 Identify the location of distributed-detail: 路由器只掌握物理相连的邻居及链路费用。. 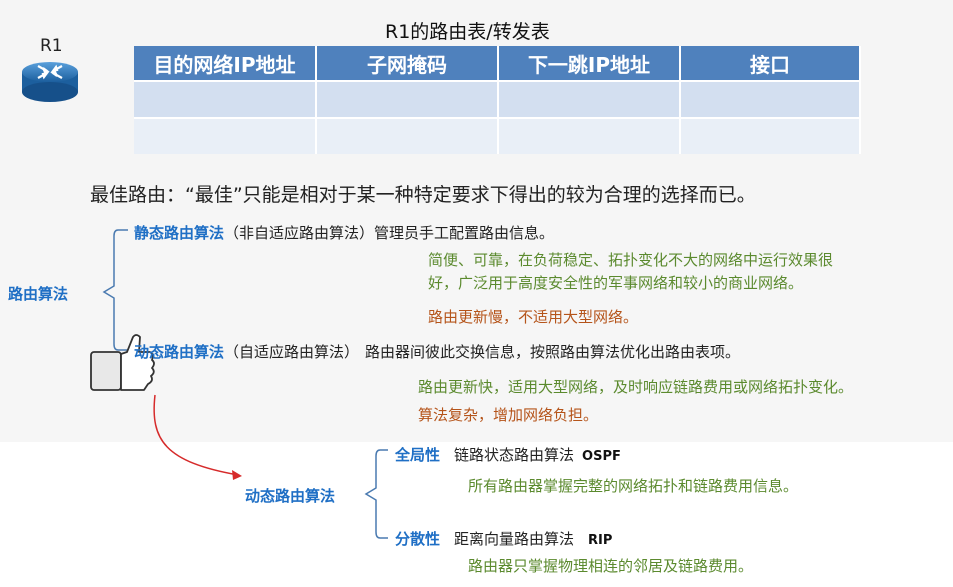
(611, 566).